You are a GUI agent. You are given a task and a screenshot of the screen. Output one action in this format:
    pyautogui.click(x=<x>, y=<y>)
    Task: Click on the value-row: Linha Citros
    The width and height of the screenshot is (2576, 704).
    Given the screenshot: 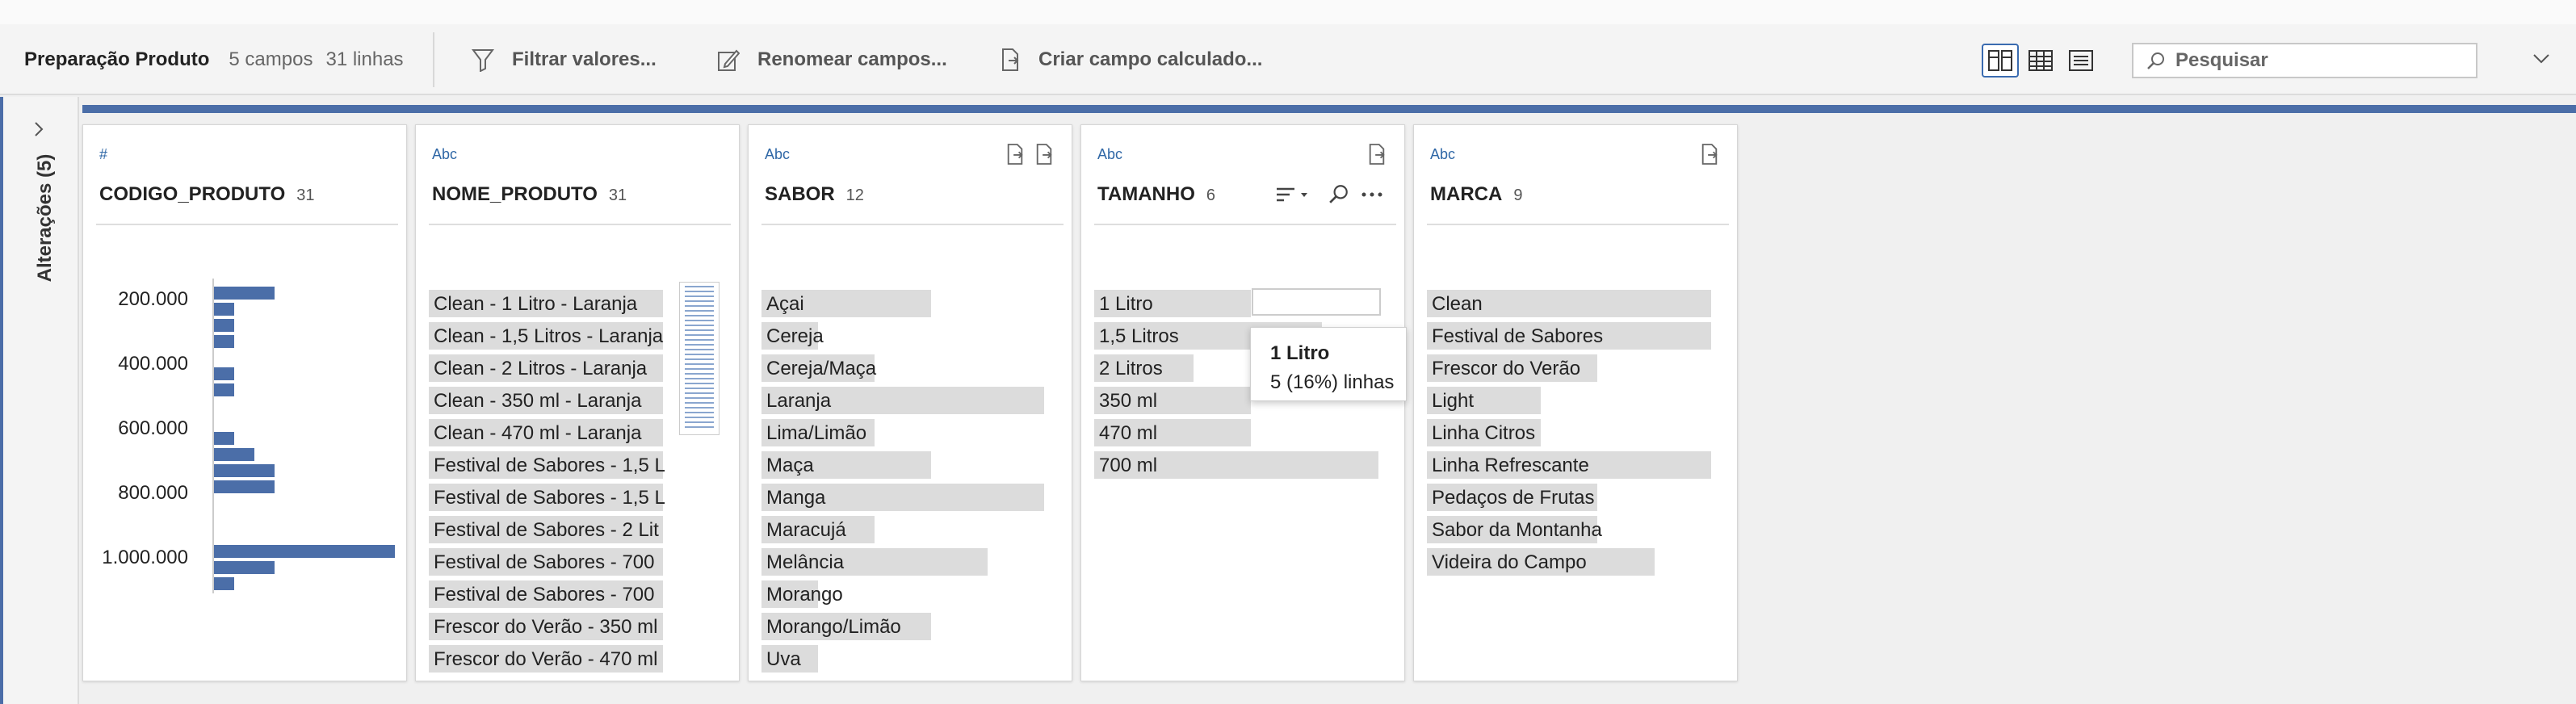 What is the action you would take?
    pyautogui.click(x=1572, y=432)
    